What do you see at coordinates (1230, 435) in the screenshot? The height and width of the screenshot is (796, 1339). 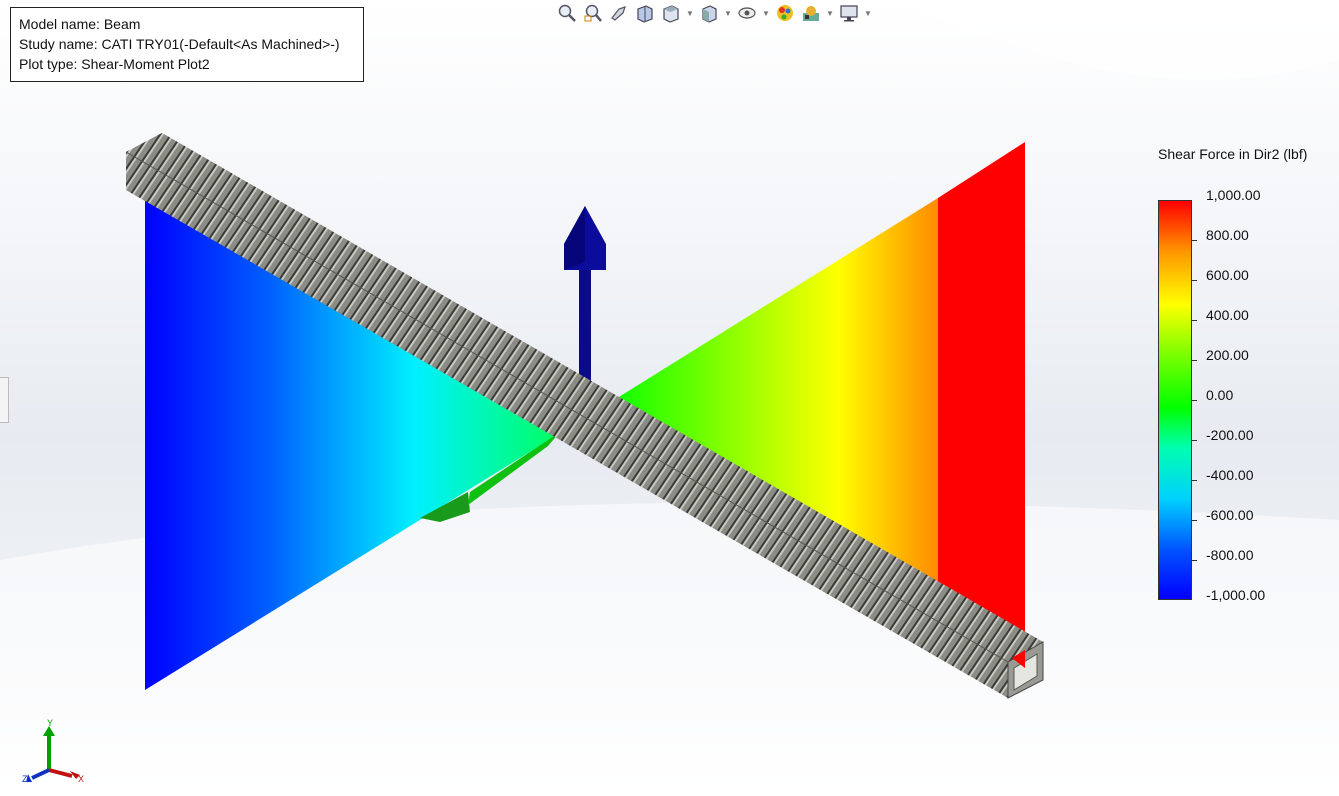 I see `legend-label: -200.00` at bounding box center [1230, 435].